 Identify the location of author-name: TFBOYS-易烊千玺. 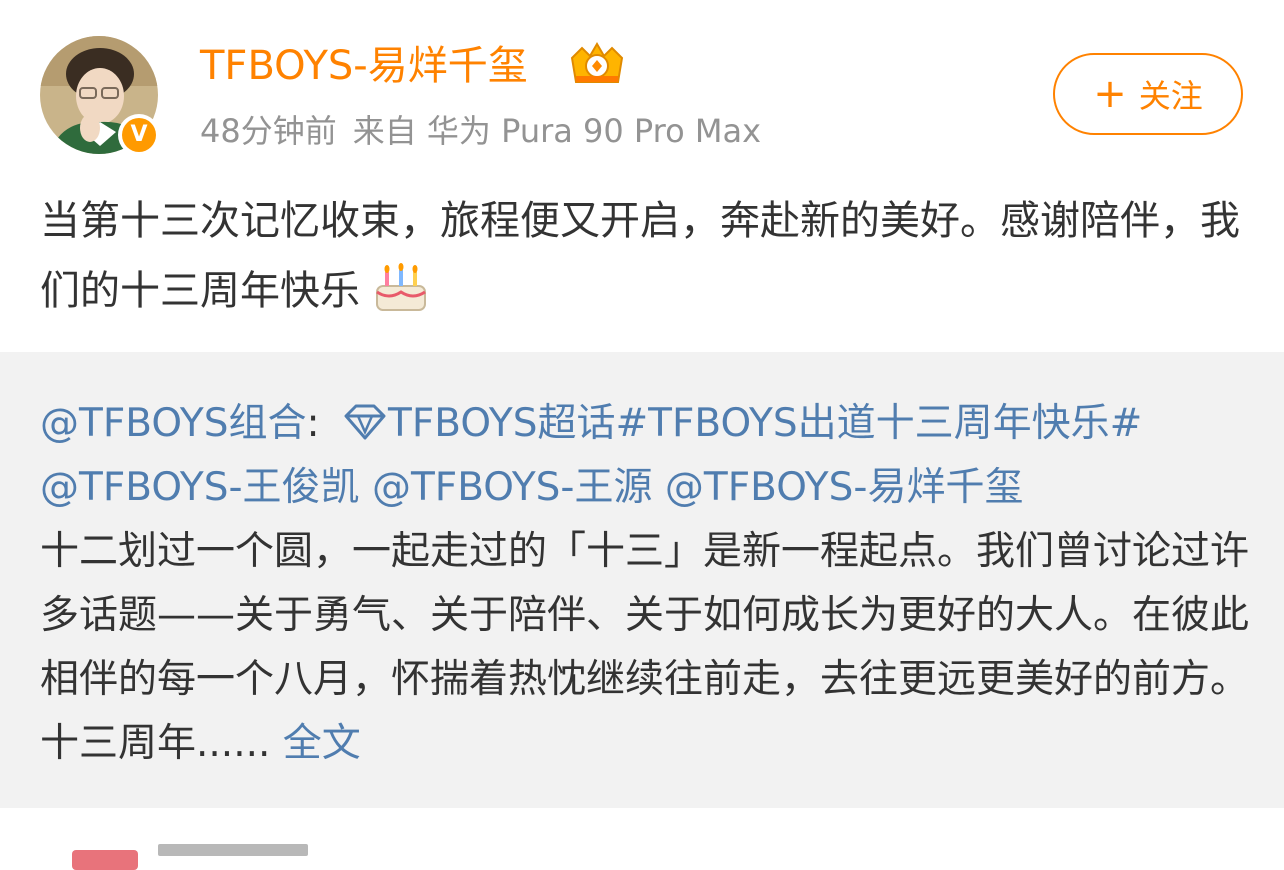
(364, 66).